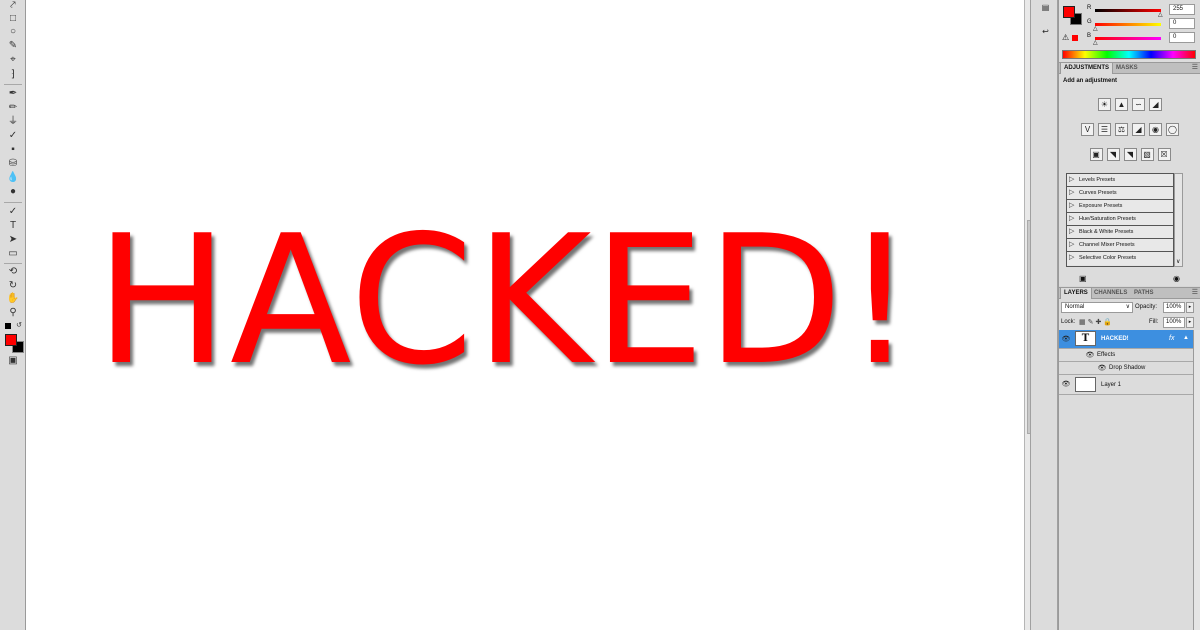 The width and height of the screenshot is (1200, 630). Describe the element at coordinates (1113, 154) in the screenshot. I see `posterize-icon: ◥` at that location.